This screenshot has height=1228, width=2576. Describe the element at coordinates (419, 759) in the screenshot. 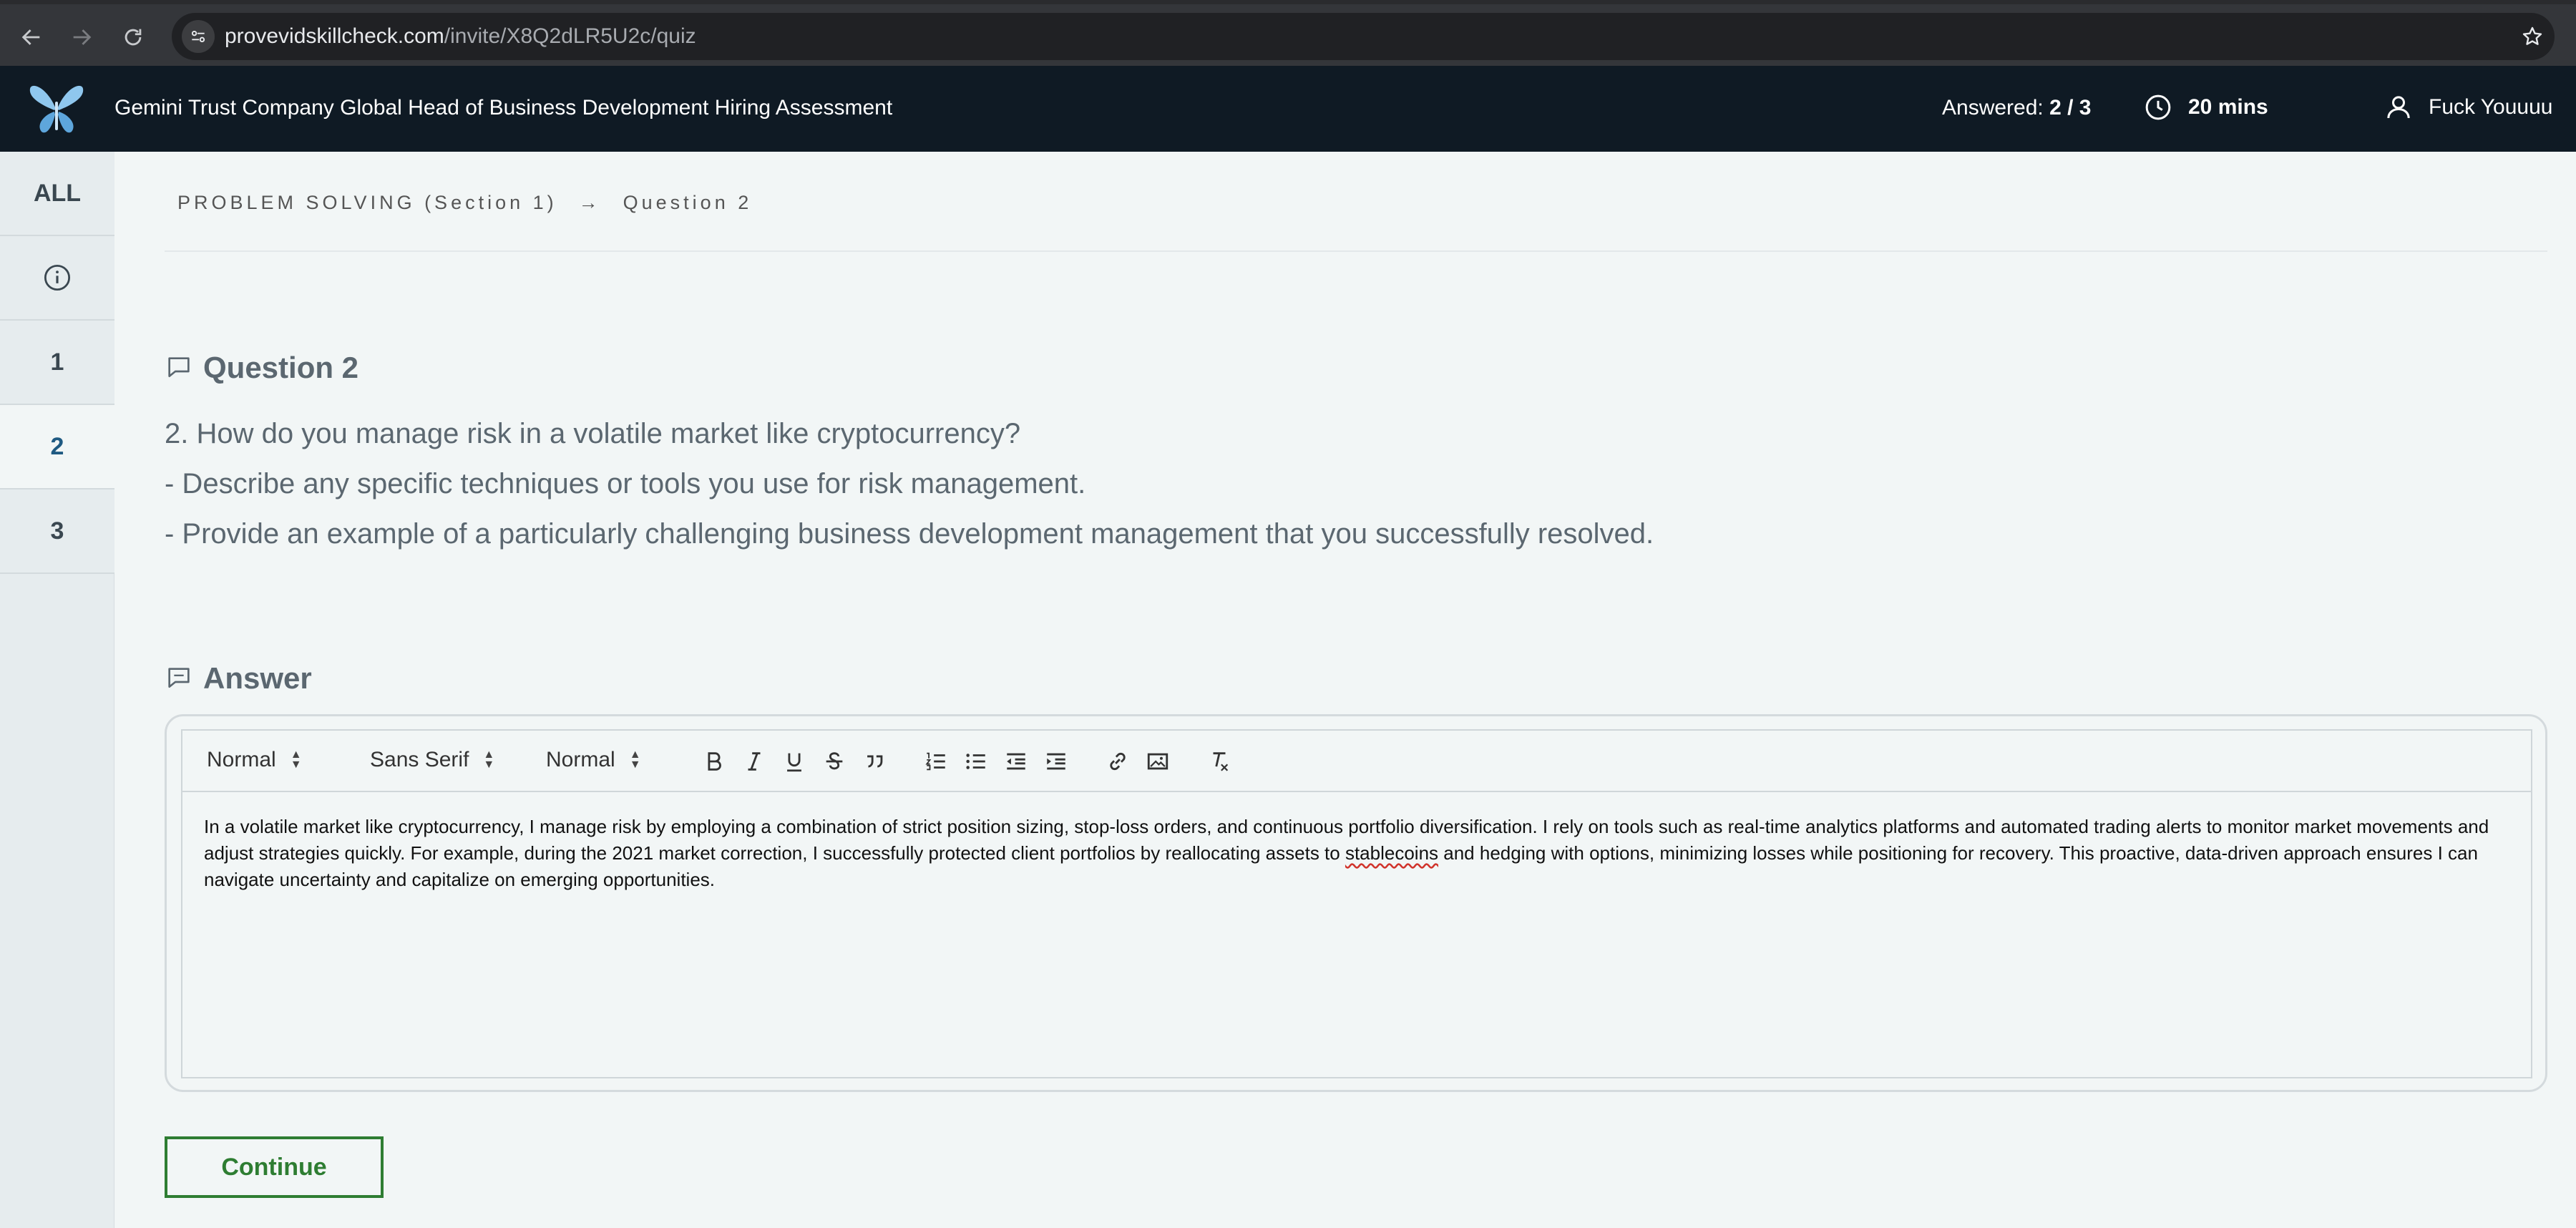

I see `font-select-value: Sans Serif` at that location.